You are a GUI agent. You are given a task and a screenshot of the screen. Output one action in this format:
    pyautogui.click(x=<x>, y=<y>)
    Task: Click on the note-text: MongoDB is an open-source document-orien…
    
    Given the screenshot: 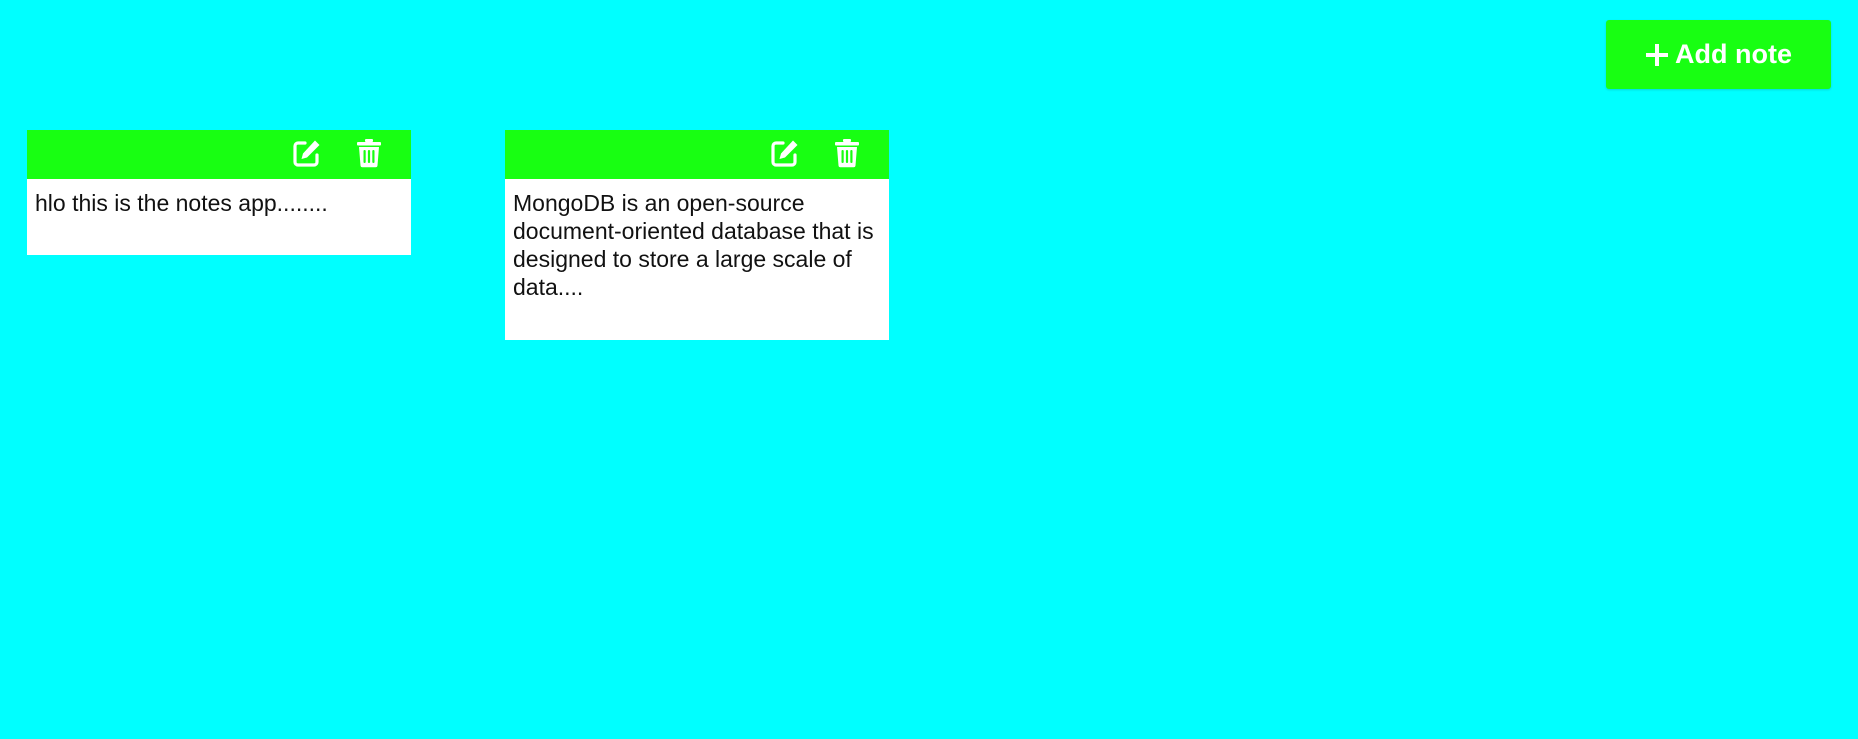 What is the action you would take?
    pyautogui.click(x=693, y=245)
    